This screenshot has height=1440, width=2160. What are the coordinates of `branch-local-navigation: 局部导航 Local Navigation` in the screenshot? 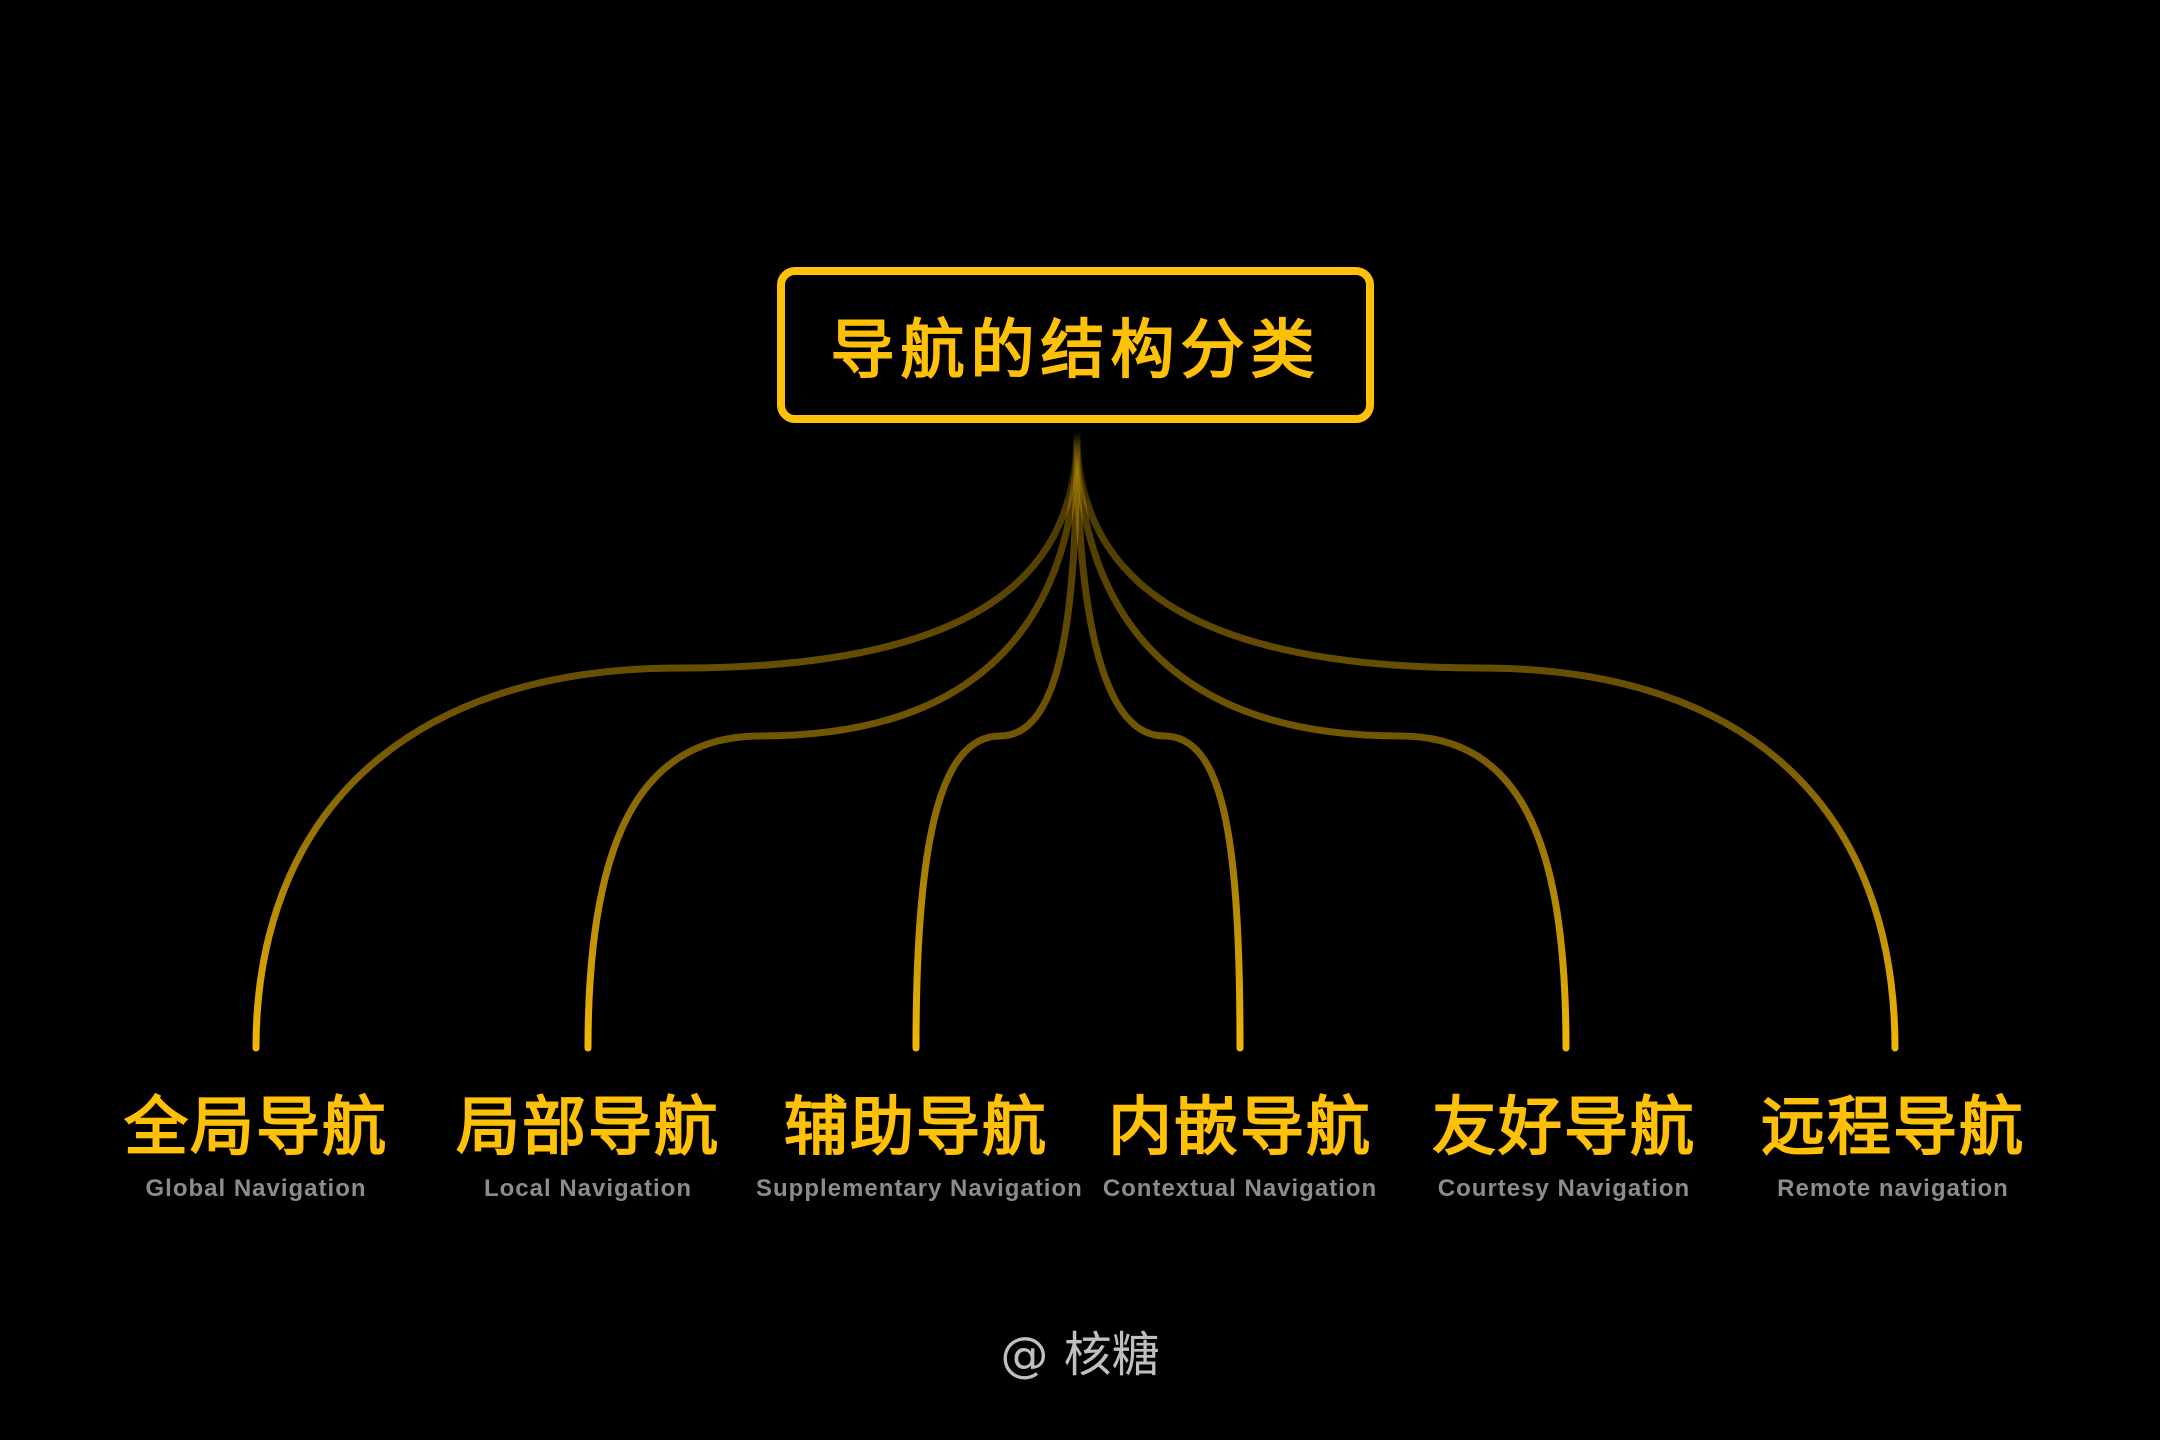 It's located at (588, 1147).